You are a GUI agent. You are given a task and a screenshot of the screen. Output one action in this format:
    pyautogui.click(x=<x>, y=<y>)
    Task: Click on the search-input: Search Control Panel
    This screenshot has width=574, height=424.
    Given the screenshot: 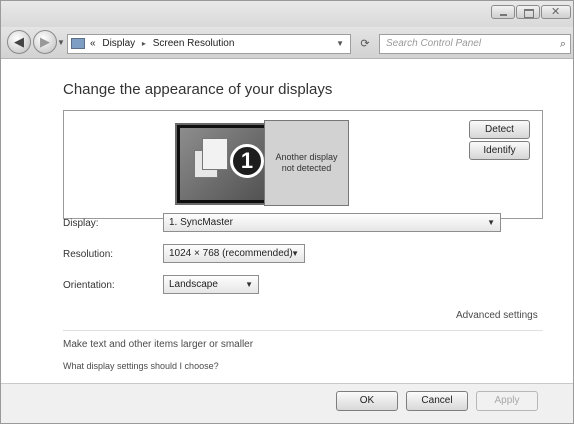 What is the action you would take?
    pyautogui.click(x=433, y=44)
    